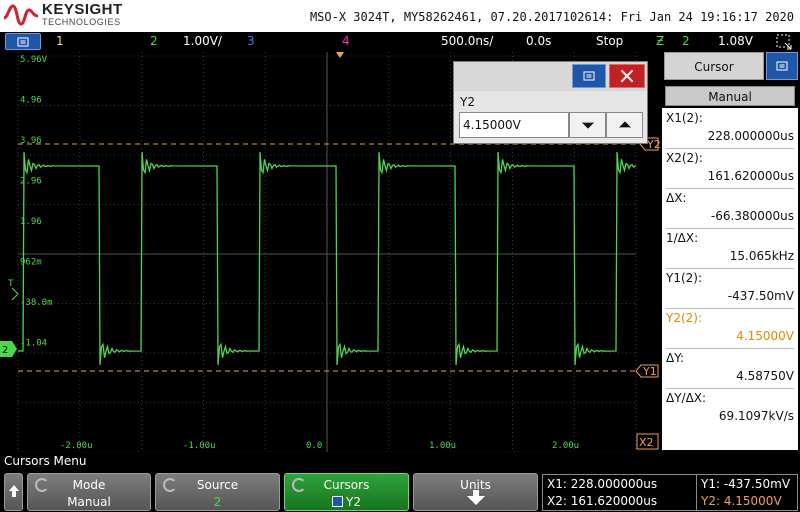 This screenshot has height=512, width=800. I want to click on cursor-mode-button: Manual, so click(730, 96).